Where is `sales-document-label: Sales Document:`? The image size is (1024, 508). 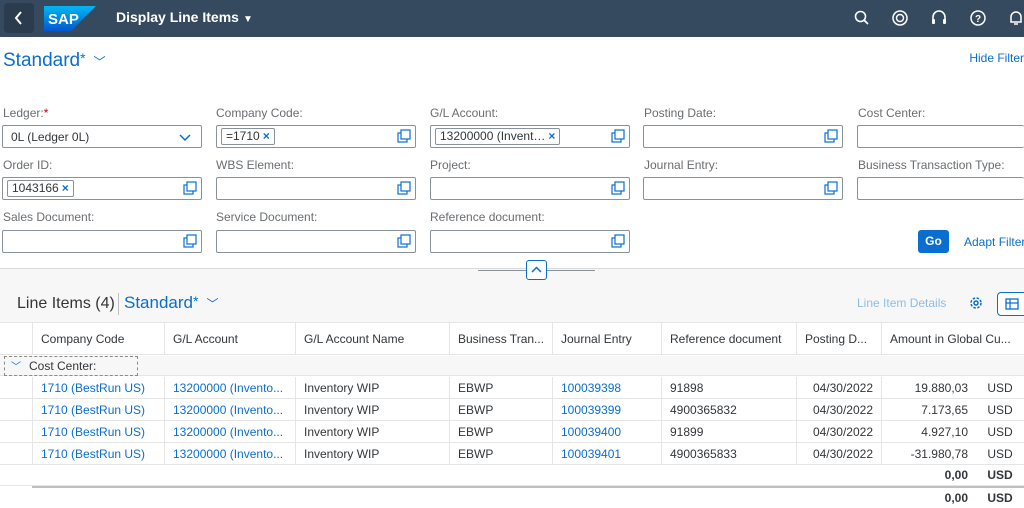
sales-document-label: Sales Document: is located at coordinates (49, 217).